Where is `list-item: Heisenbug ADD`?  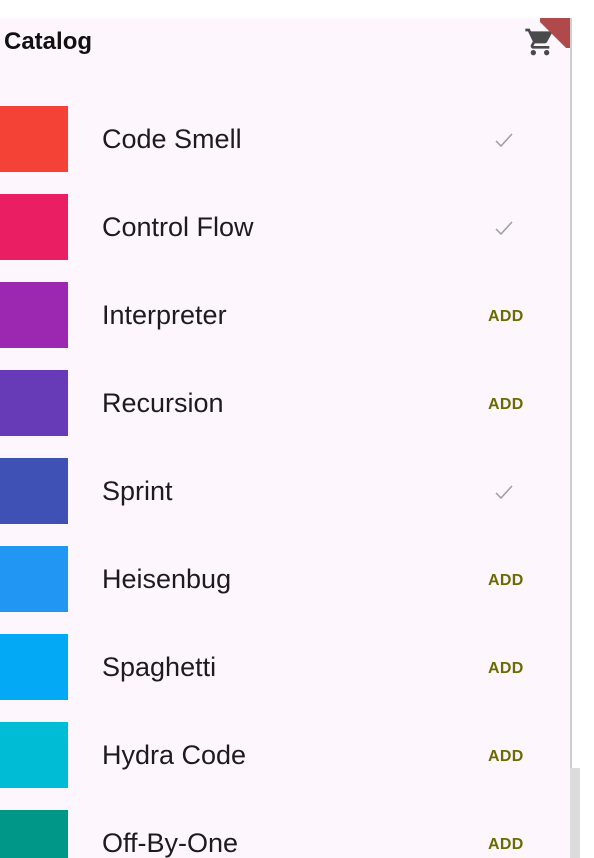 list-item: Heisenbug ADD is located at coordinates (285, 590).